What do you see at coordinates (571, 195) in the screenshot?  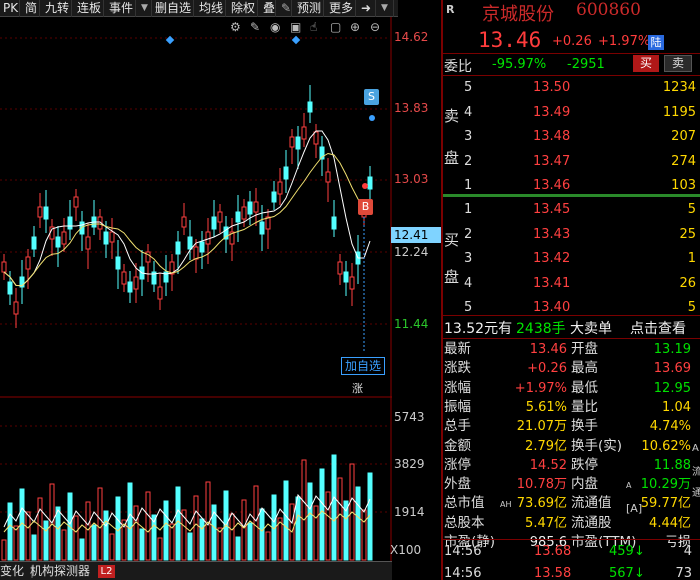 I see `book-divider` at bounding box center [571, 195].